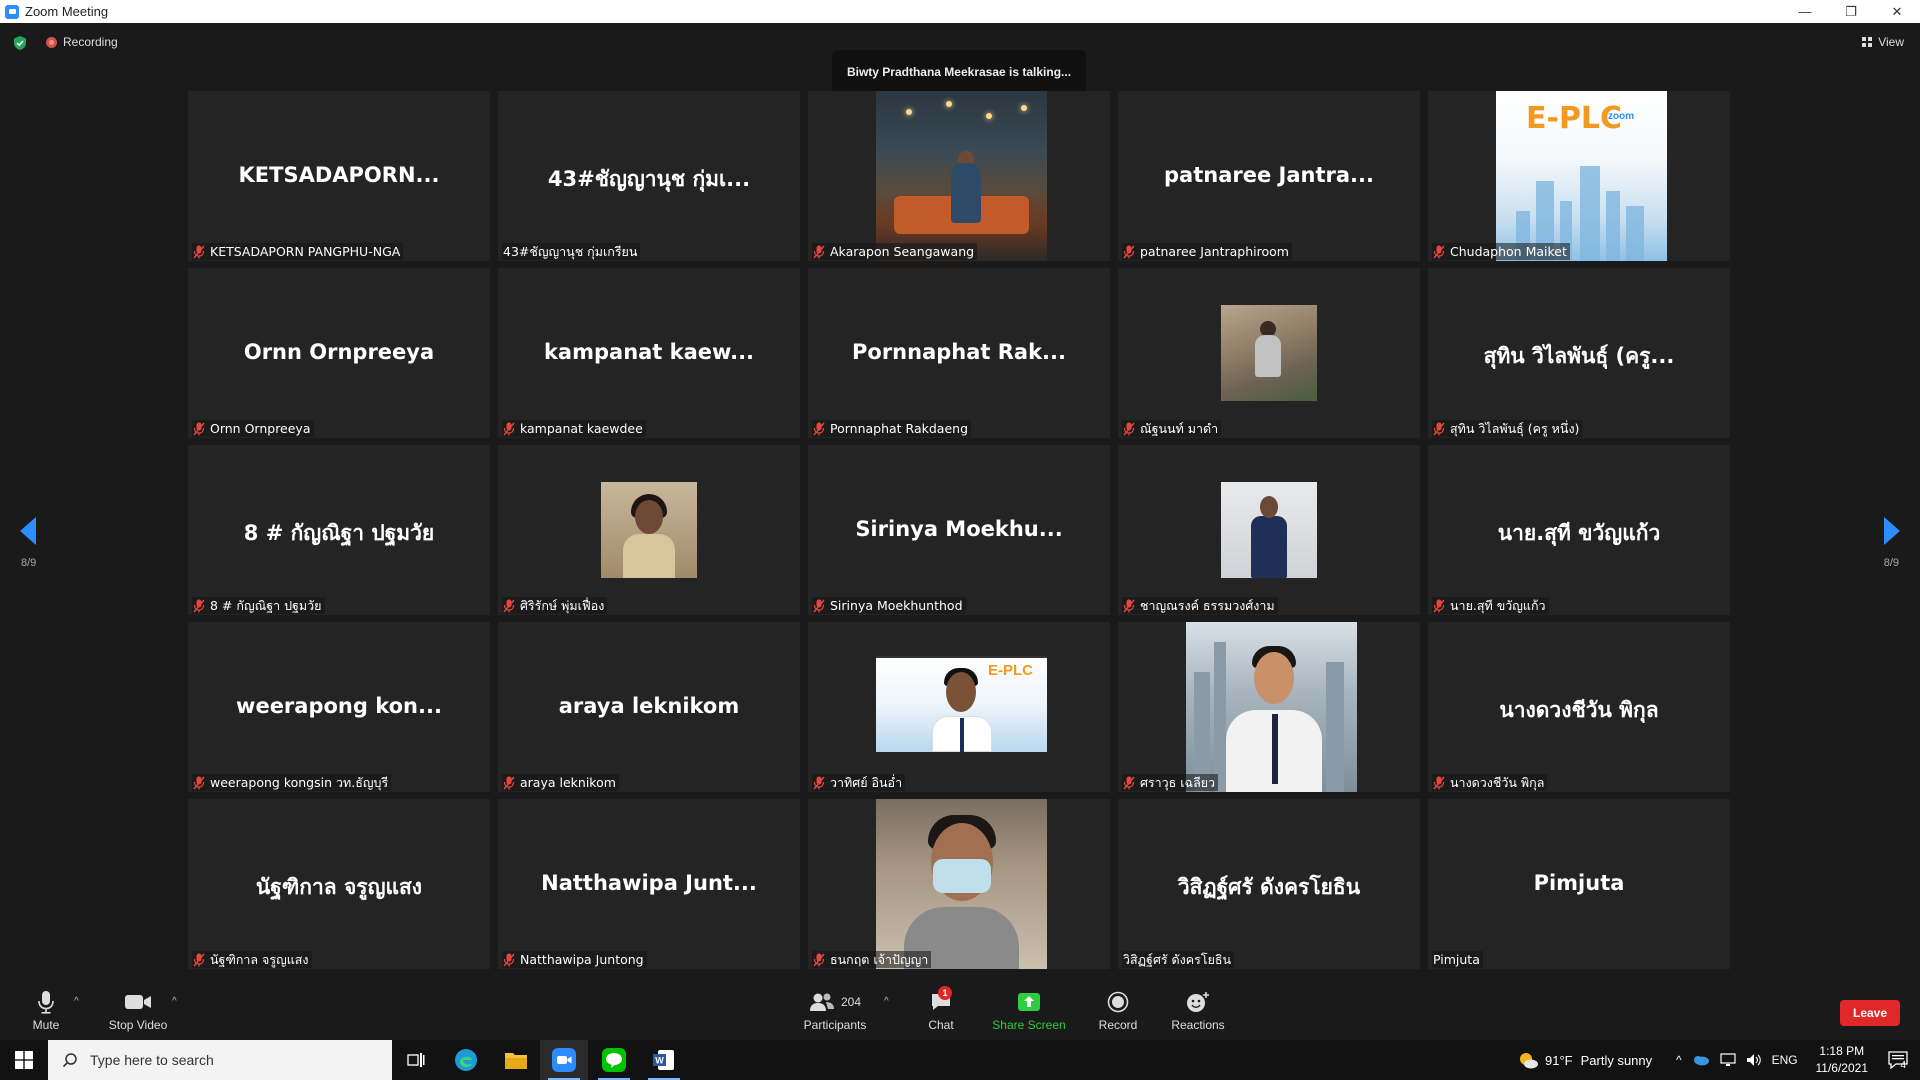 Image resolution: width=1920 pixels, height=1080 pixels. What do you see at coordinates (902, 251) in the screenshot?
I see `participant-name: Akarapon Seangawang` at bounding box center [902, 251].